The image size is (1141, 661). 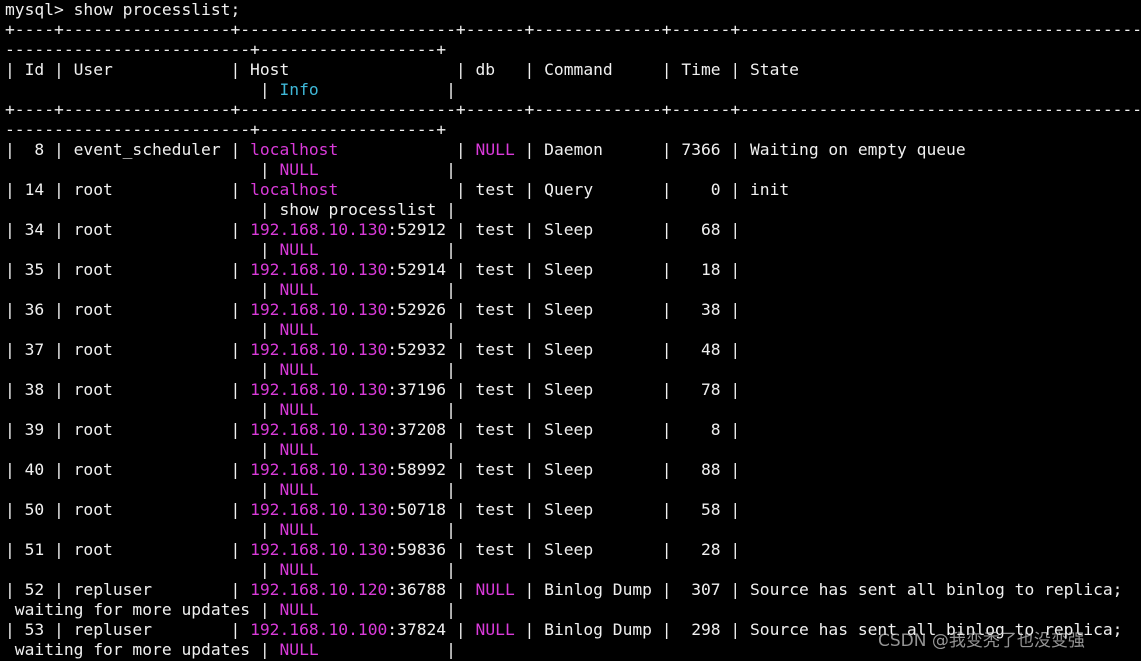 I want to click on terminal-text: | 51 | root |, so click(x=128, y=549).